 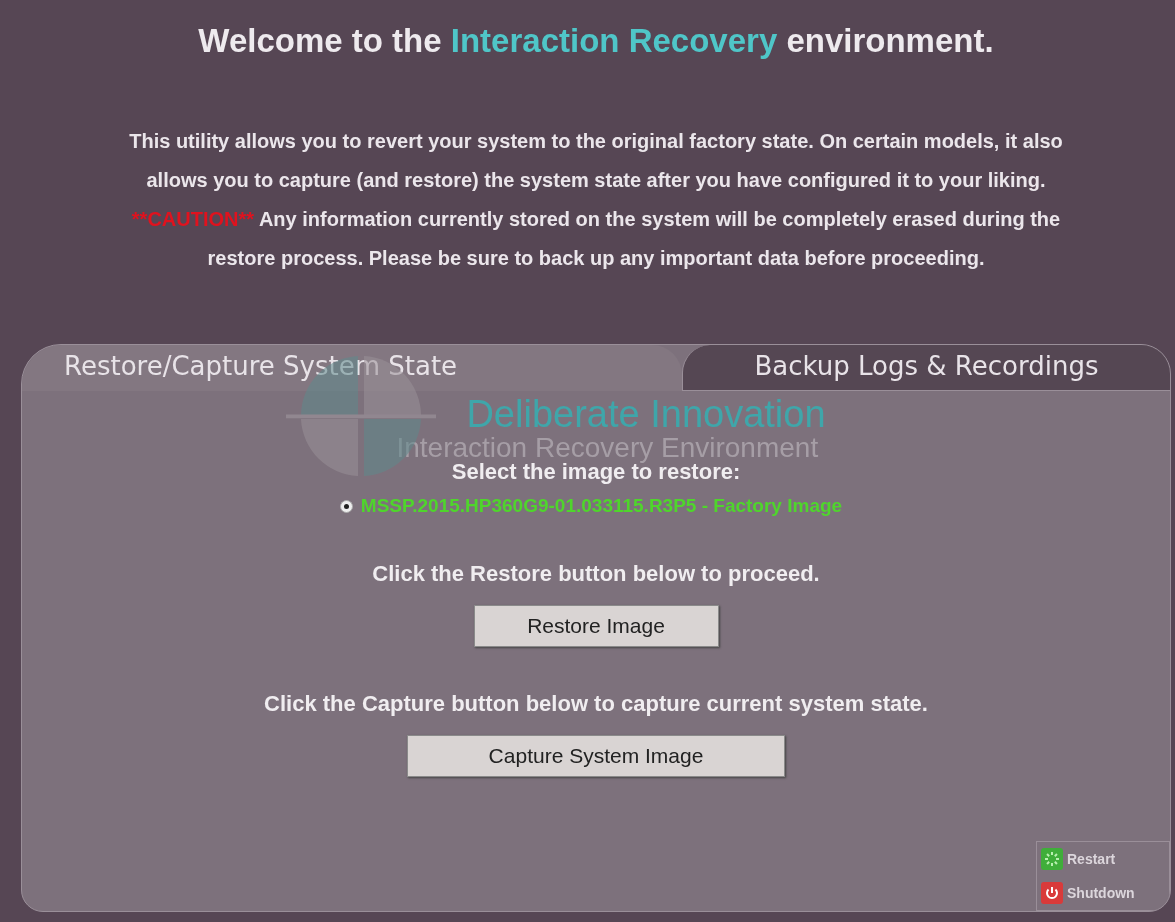 What do you see at coordinates (596, 472) in the screenshot?
I see `select-prompt: Select the image to restore:` at bounding box center [596, 472].